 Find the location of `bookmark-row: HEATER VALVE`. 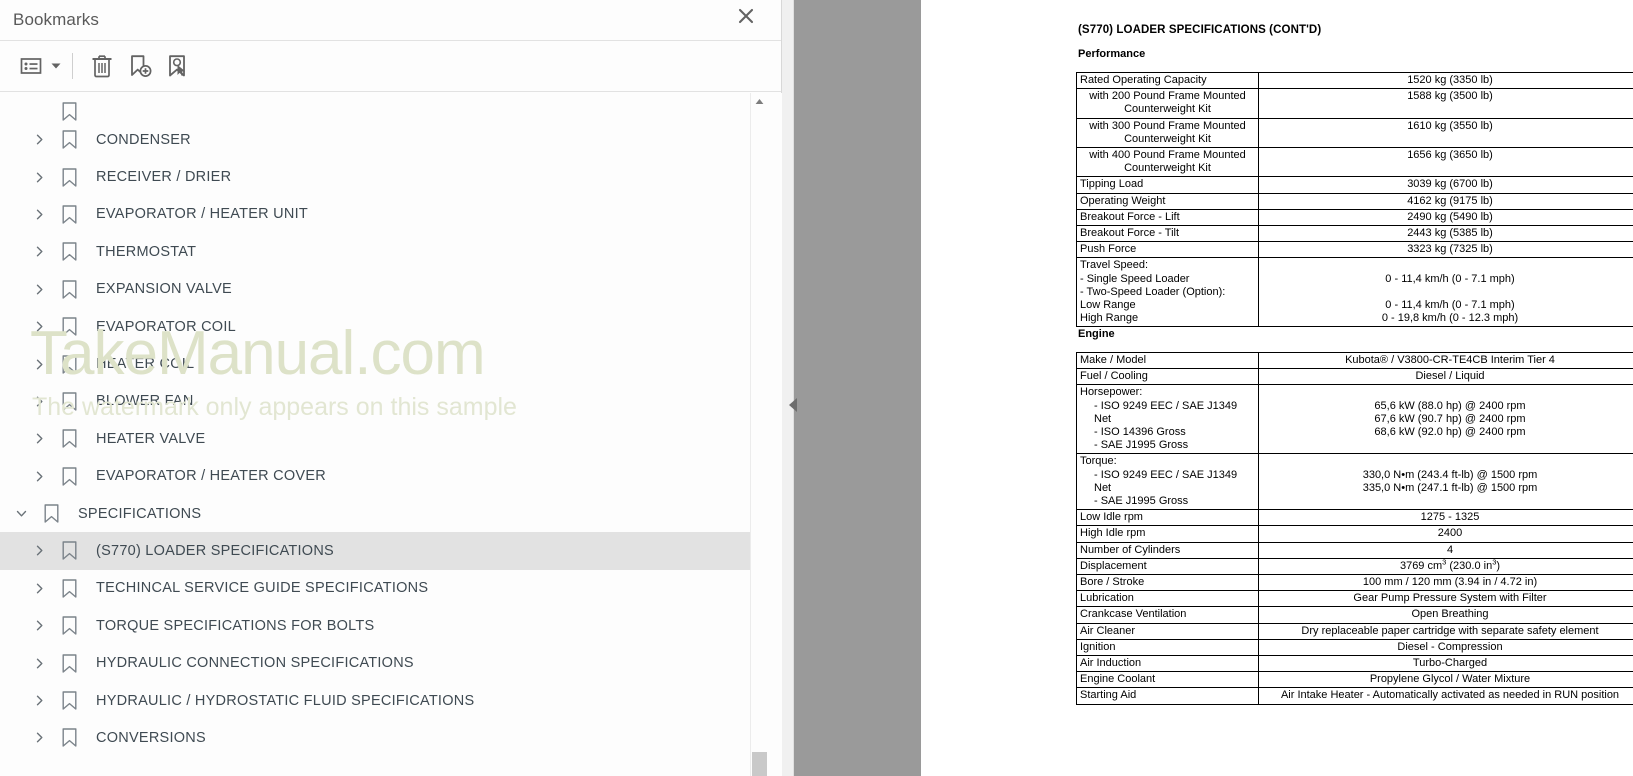

bookmark-row: HEATER VALVE is located at coordinates (379, 438).